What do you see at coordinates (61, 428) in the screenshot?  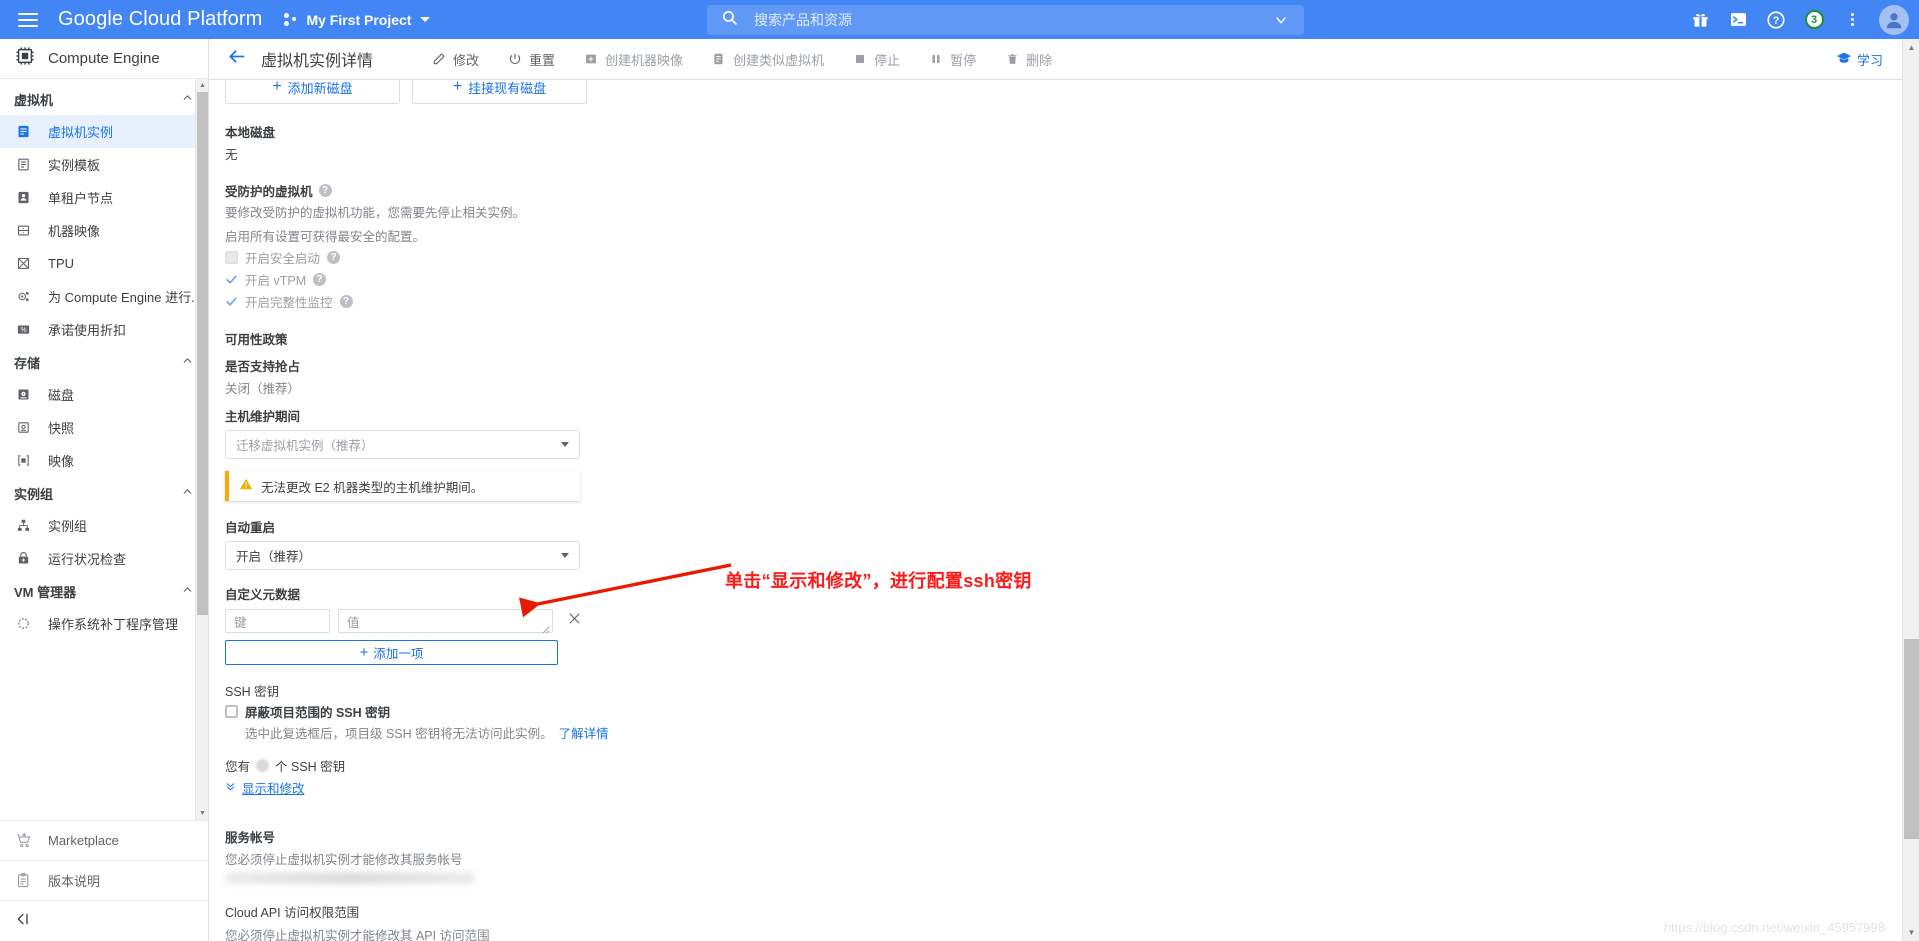 I see `sidebar-item-label: 快照` at bounding box center [61, 428].